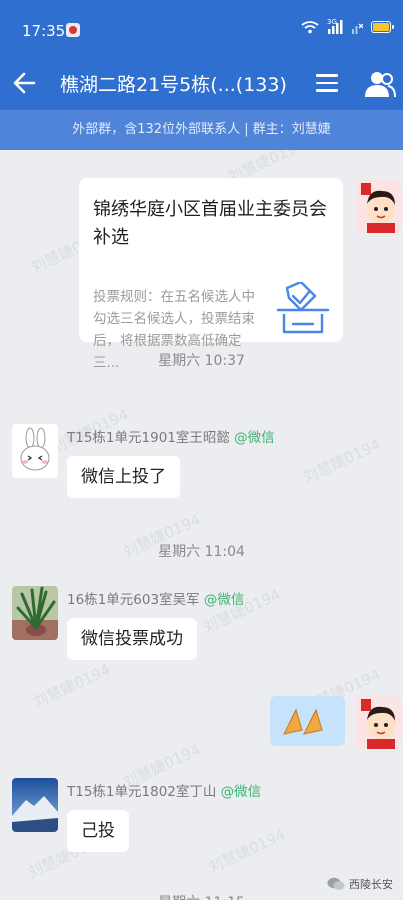 The height and width of the screenshot is (900, 403). I want to click on wifi-icon, so click(310, 27).